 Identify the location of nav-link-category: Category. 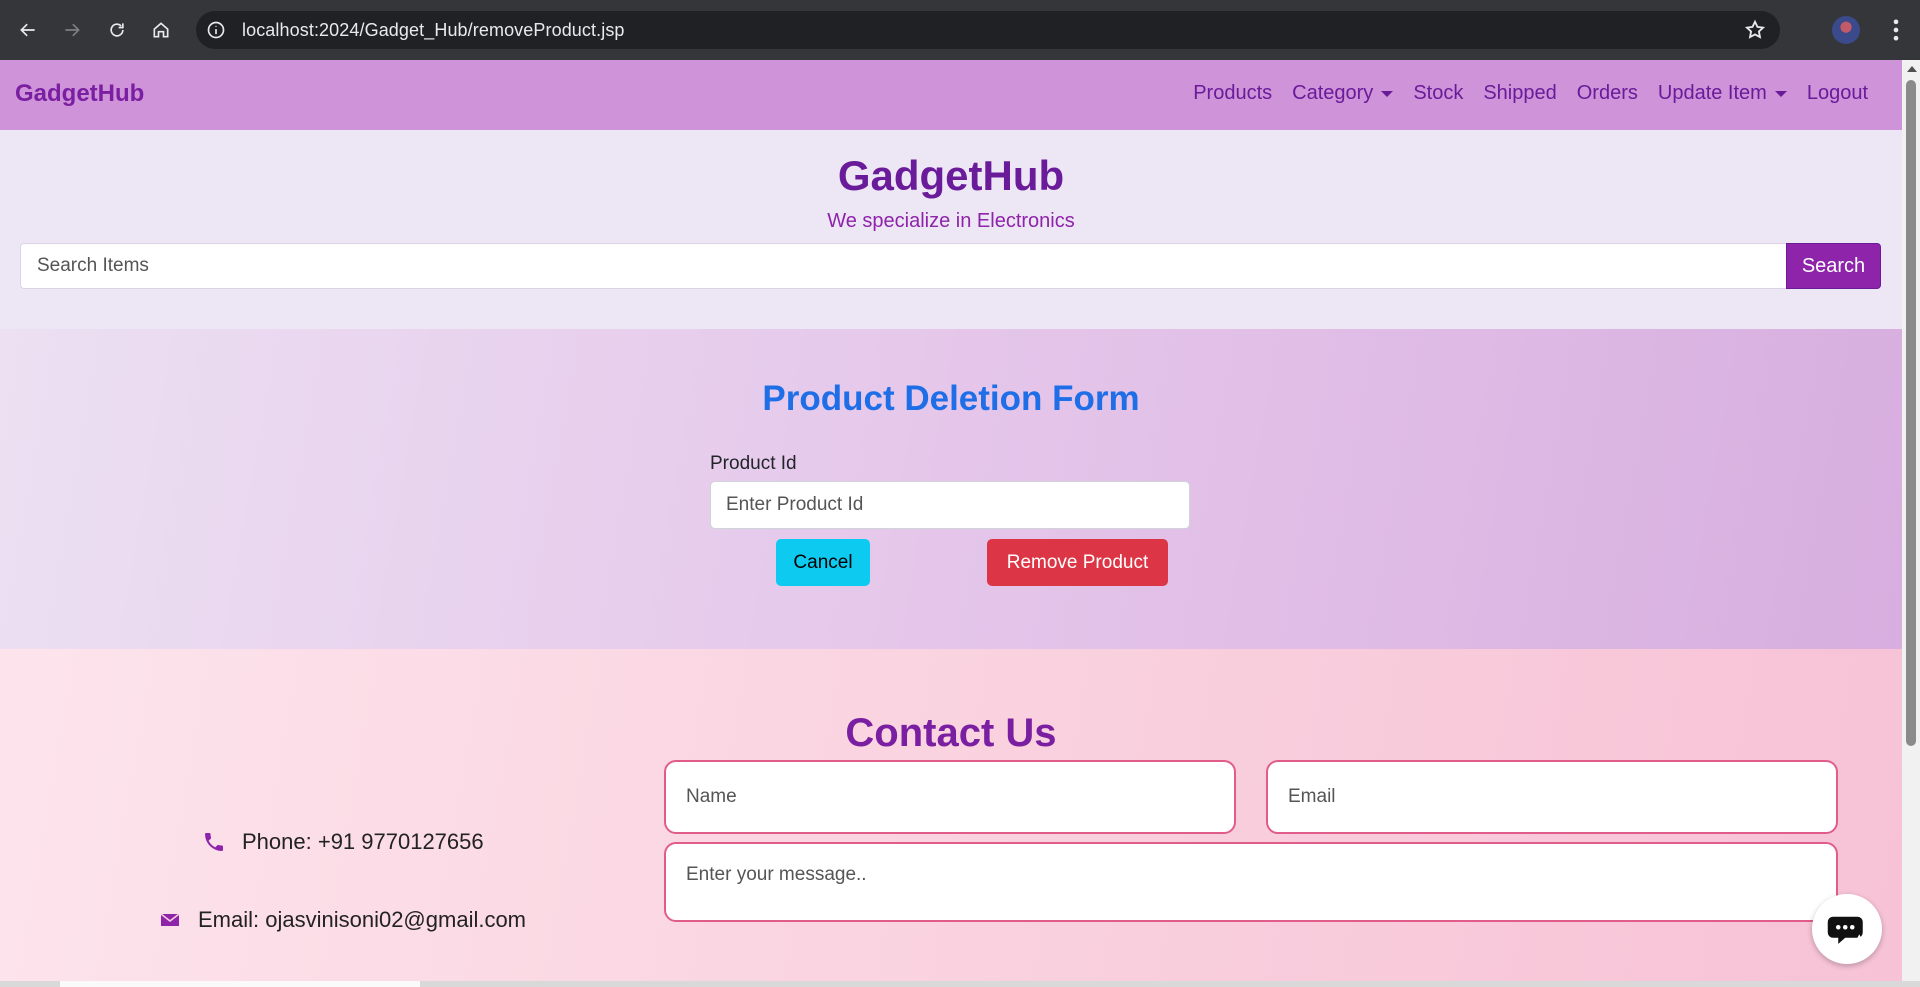
(1342, 93).